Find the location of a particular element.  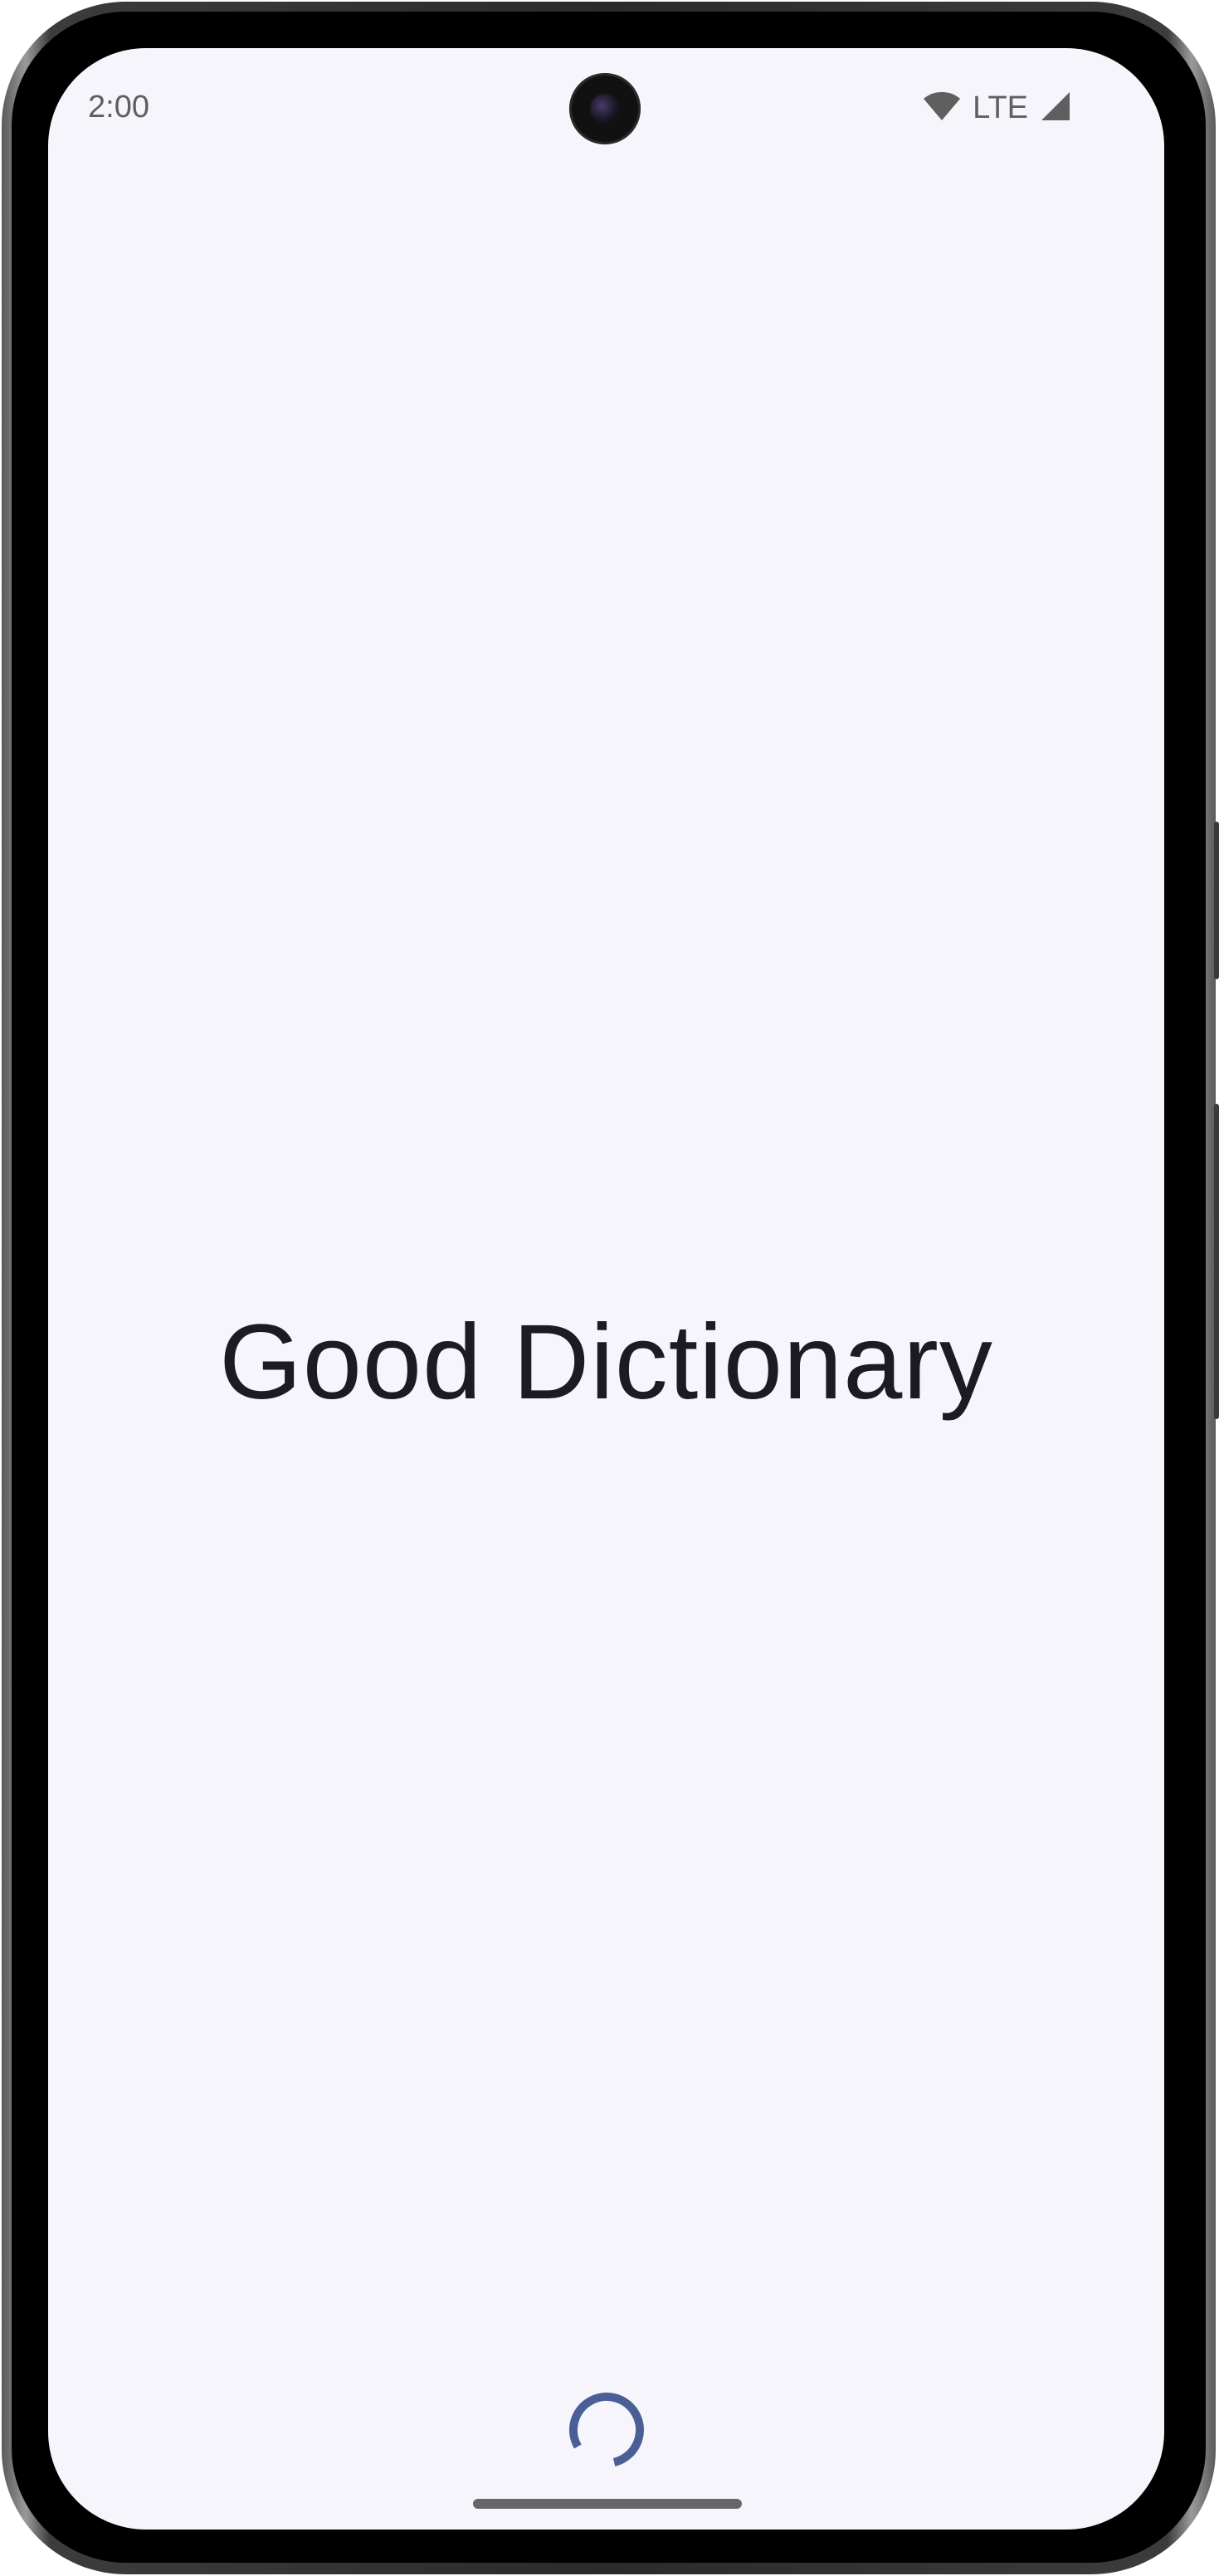

front-camera-icon is located at coordinates (605, 109).